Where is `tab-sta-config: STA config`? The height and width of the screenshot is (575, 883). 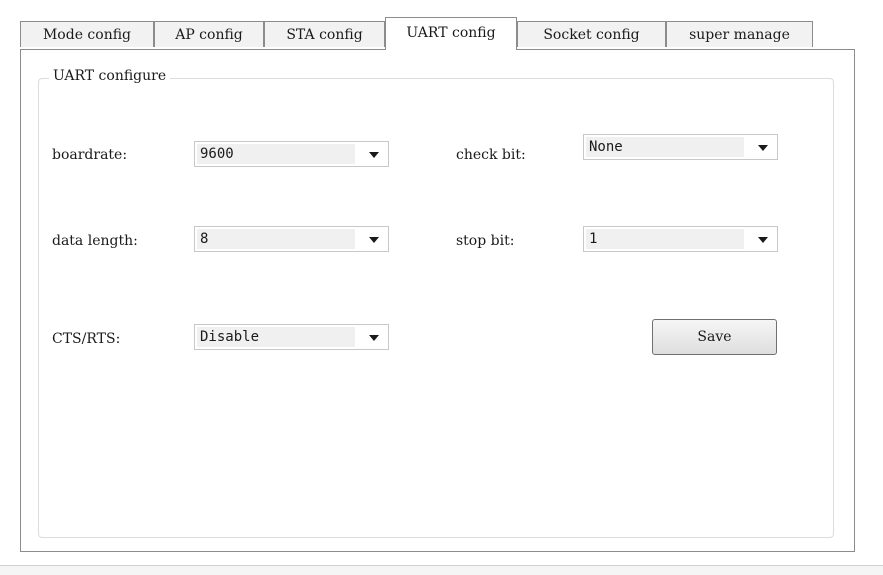 tab-sta-config: STA config is located at coordinates (324, 34).